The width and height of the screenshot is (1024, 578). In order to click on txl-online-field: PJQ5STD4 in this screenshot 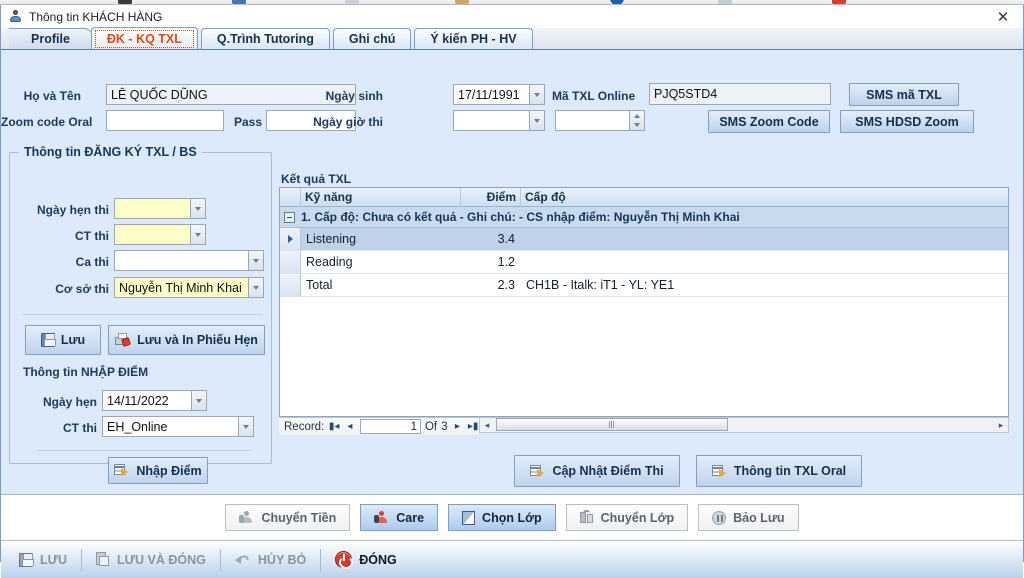, I will do `click(740, 94)`.